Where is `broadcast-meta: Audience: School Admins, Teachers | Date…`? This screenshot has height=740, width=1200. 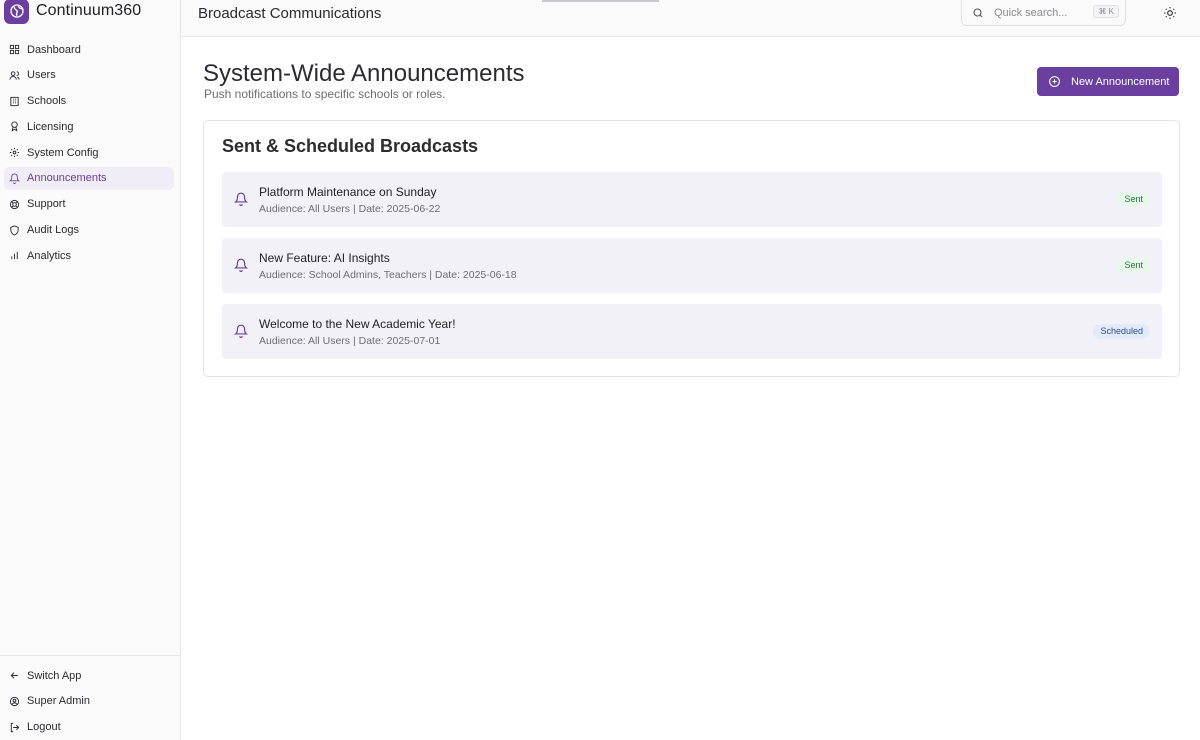 broadcast-meta: Audience: School Admins, Teachers | Date… is located at coordinates (388, 275).